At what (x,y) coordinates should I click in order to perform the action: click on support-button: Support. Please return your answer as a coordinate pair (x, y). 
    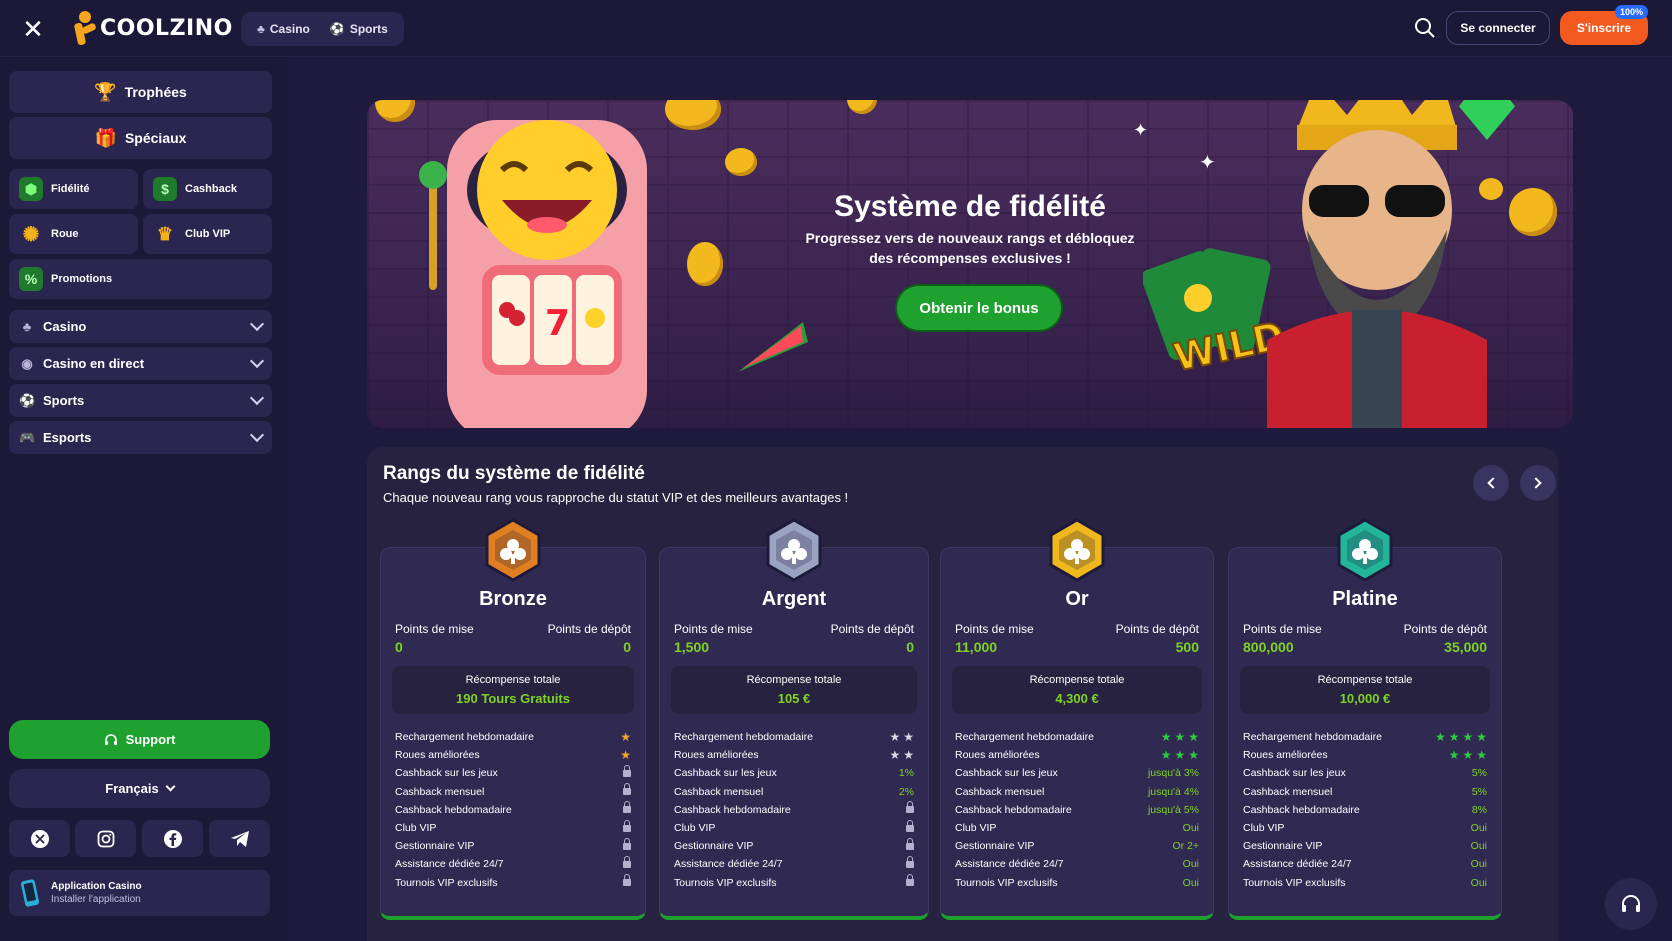
    Looking at the image, I should click on (139, 739).